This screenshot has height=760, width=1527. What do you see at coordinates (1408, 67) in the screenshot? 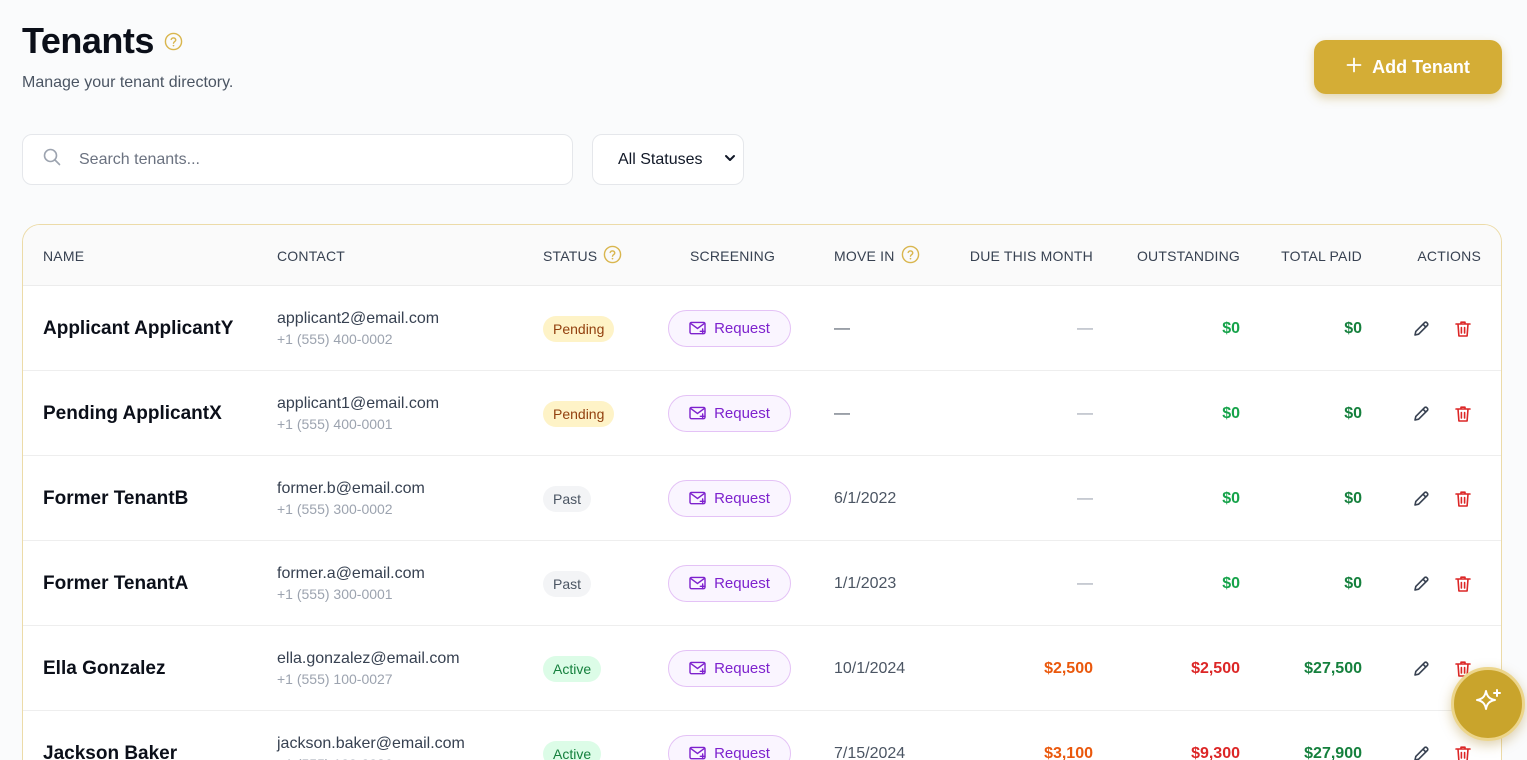
I see `add-tenant-button: Add Tenant` at bounding box center [1408, 67].